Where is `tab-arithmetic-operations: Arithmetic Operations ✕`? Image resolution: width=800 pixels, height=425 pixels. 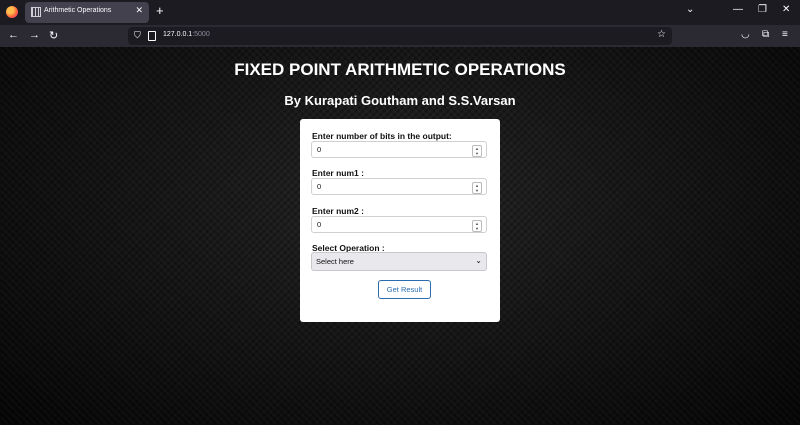
tab-arithmetic-operations: Arithmetic Operations ✕ is located at coordinates (87, 12).